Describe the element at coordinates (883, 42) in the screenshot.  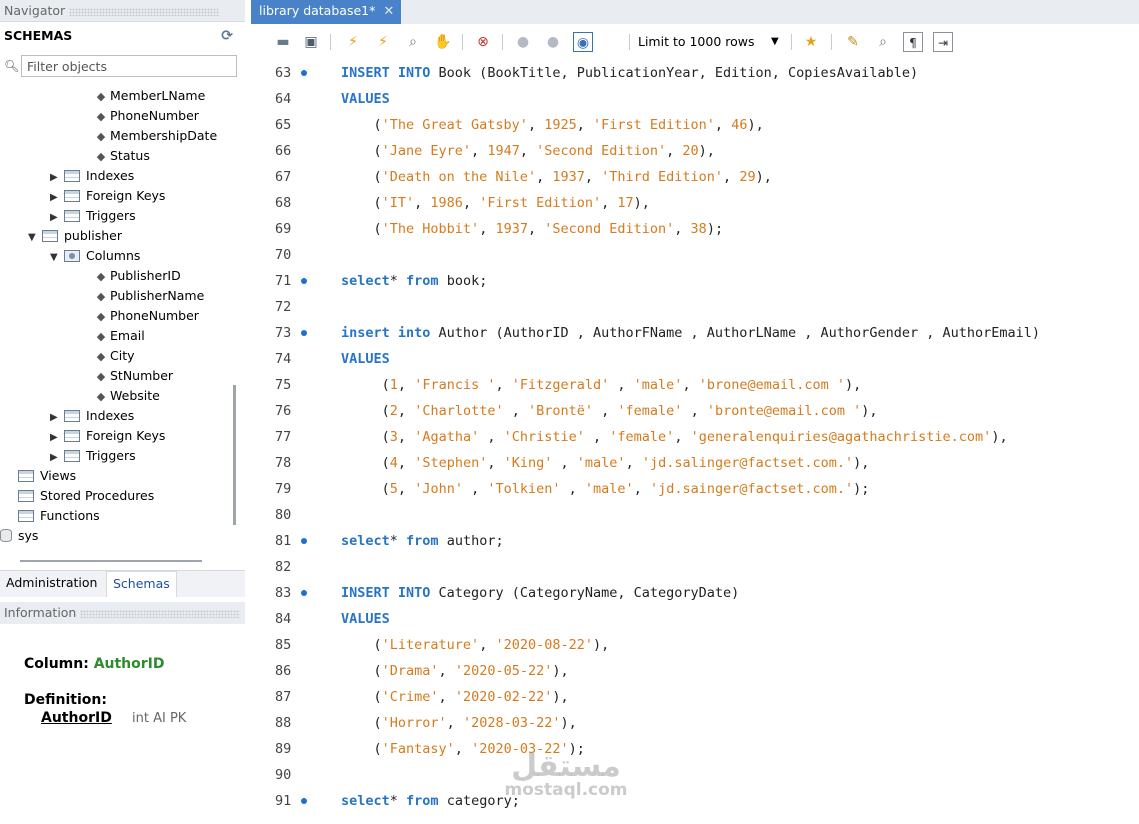
I see `find-icon: ⌕` at that location.